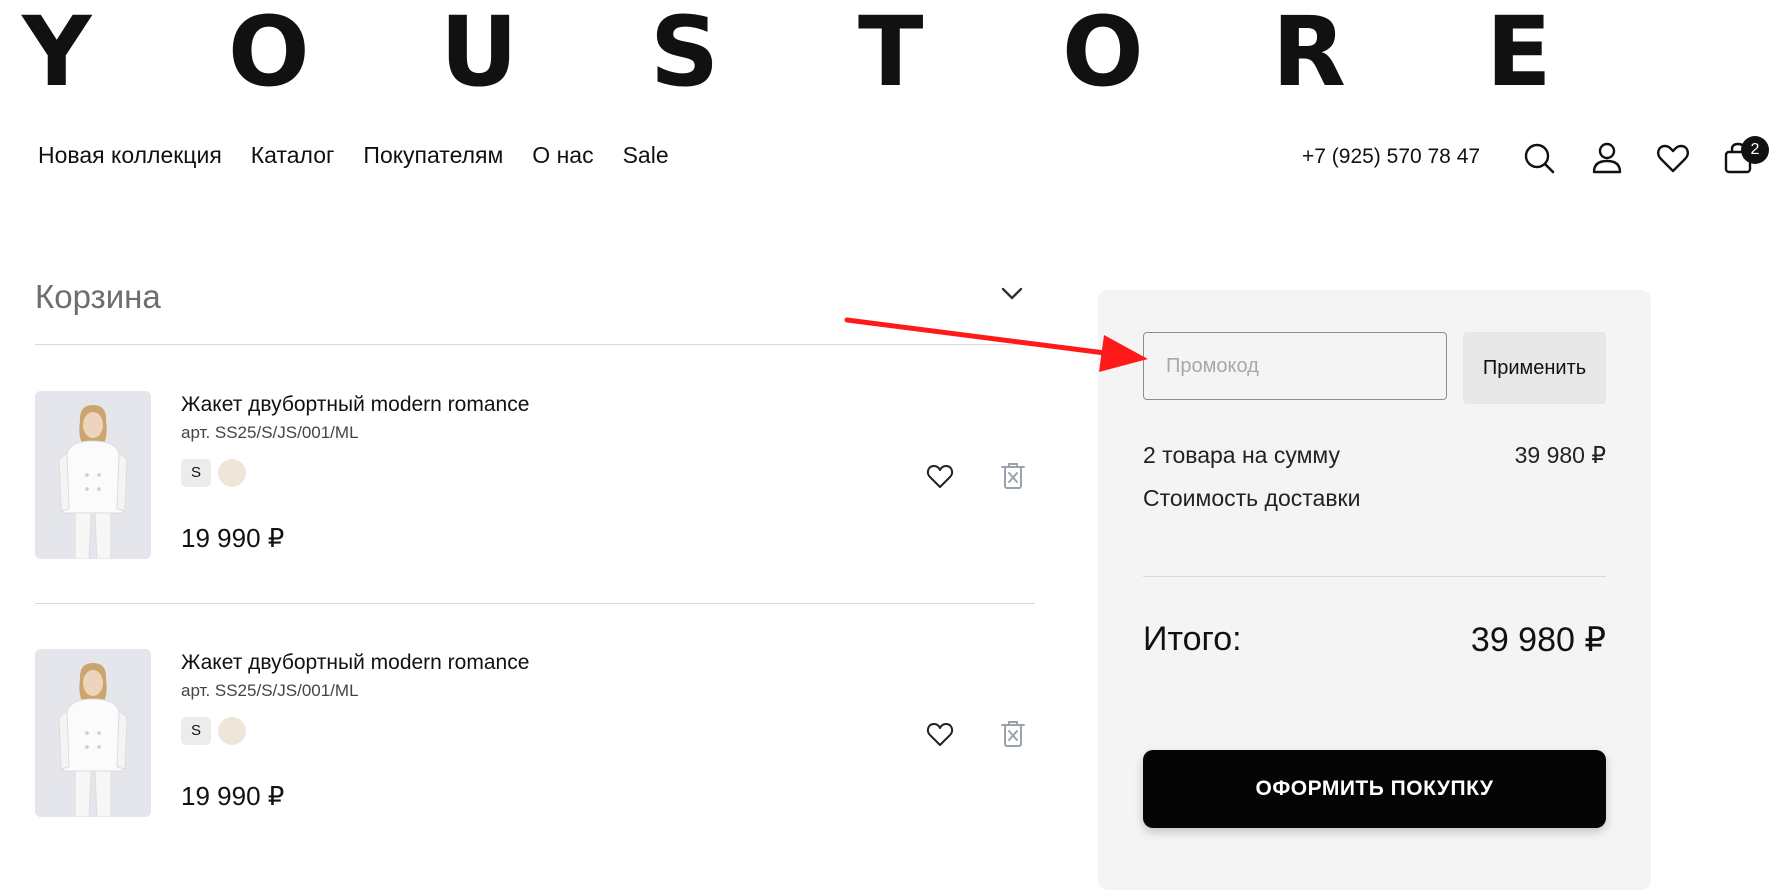 The image size is (1790, 890). I want to click on chevron-down-icon, so click(1012, 293).